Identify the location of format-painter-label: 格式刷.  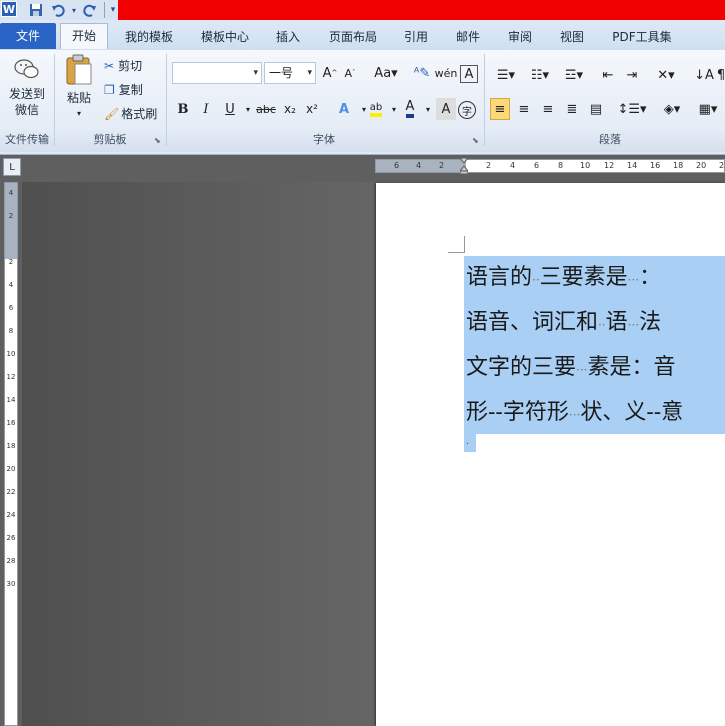
(139, 114).